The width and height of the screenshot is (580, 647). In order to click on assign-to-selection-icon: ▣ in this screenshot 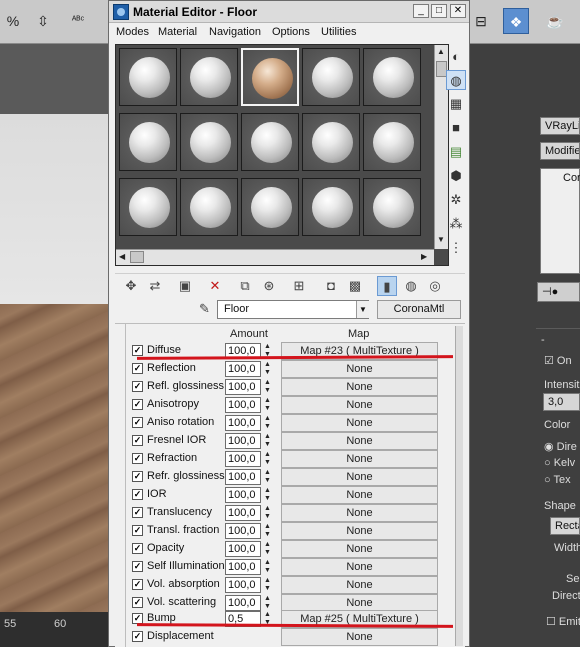, I will do `click(185, 286)`.